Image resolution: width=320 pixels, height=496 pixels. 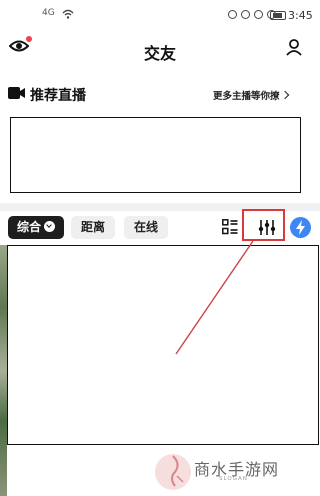 What do you see at coordinates (233, 479) in the screenshot?
I see `watermark-slogan: SLOGAN` at bounding box center [233, 479].